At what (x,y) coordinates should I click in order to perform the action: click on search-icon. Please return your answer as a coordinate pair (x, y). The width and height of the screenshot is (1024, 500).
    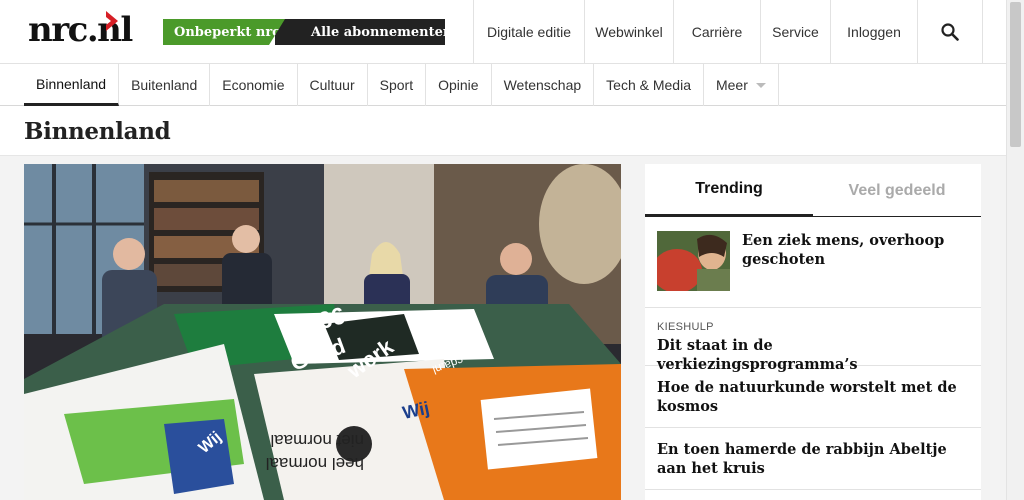
    Looking at the image, I should click on (950, 32).